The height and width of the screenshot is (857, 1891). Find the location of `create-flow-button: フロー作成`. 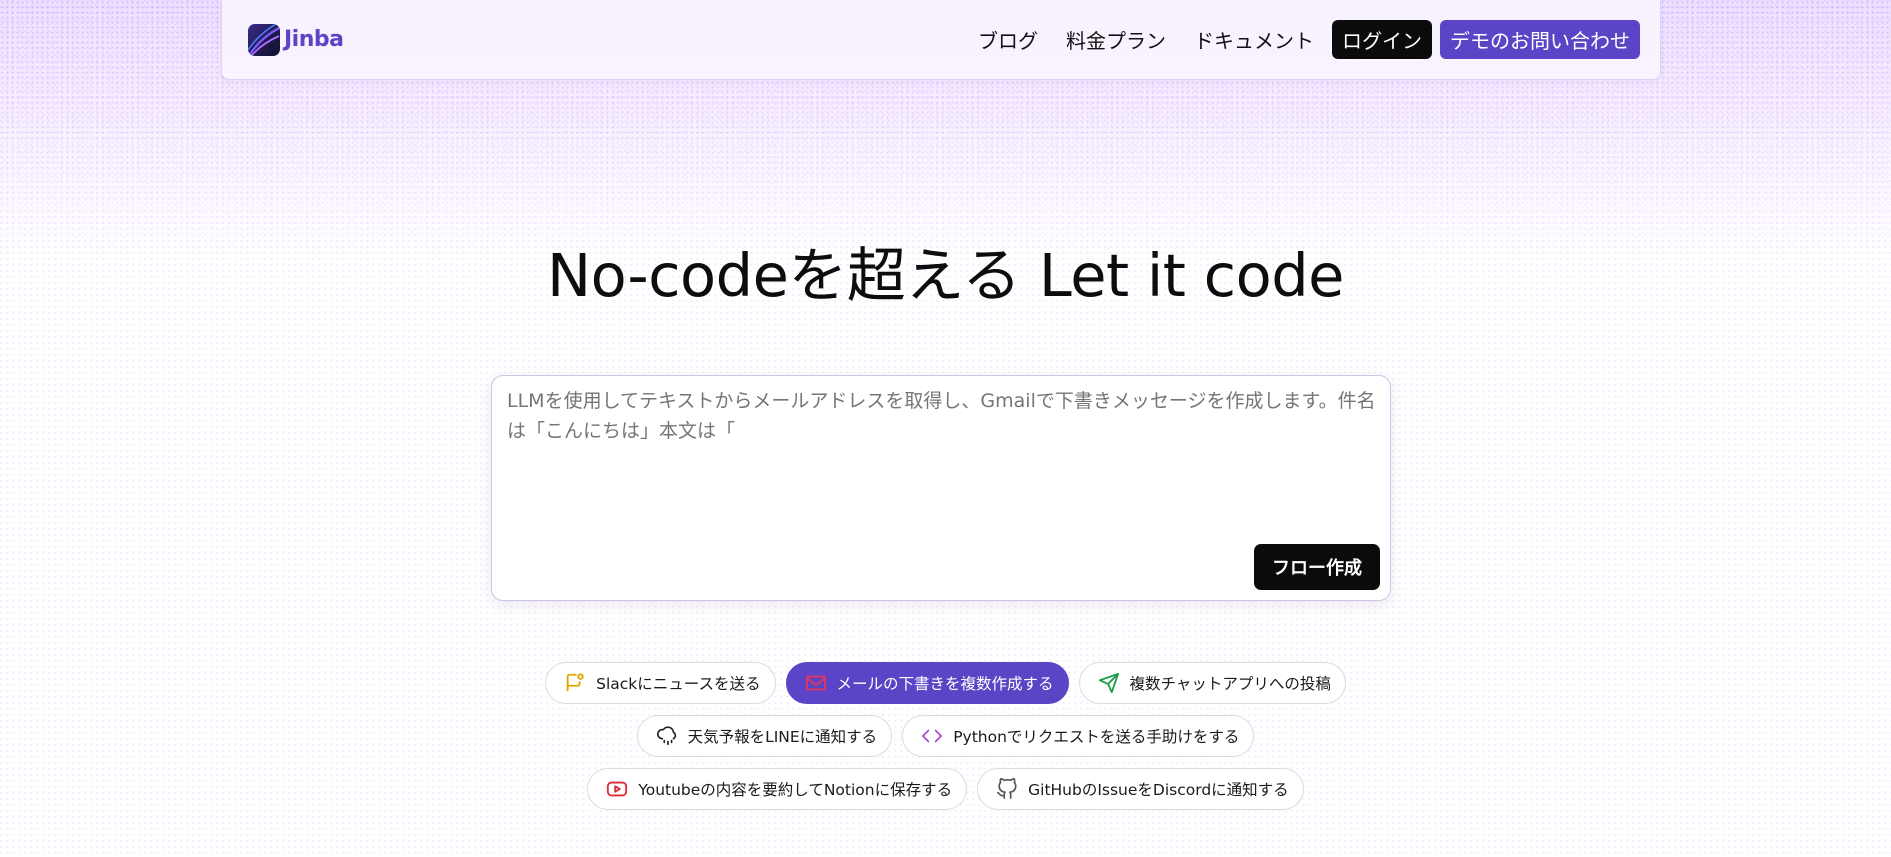

create-flow-button: フロー作成 is located at coordinates (1317, 567).